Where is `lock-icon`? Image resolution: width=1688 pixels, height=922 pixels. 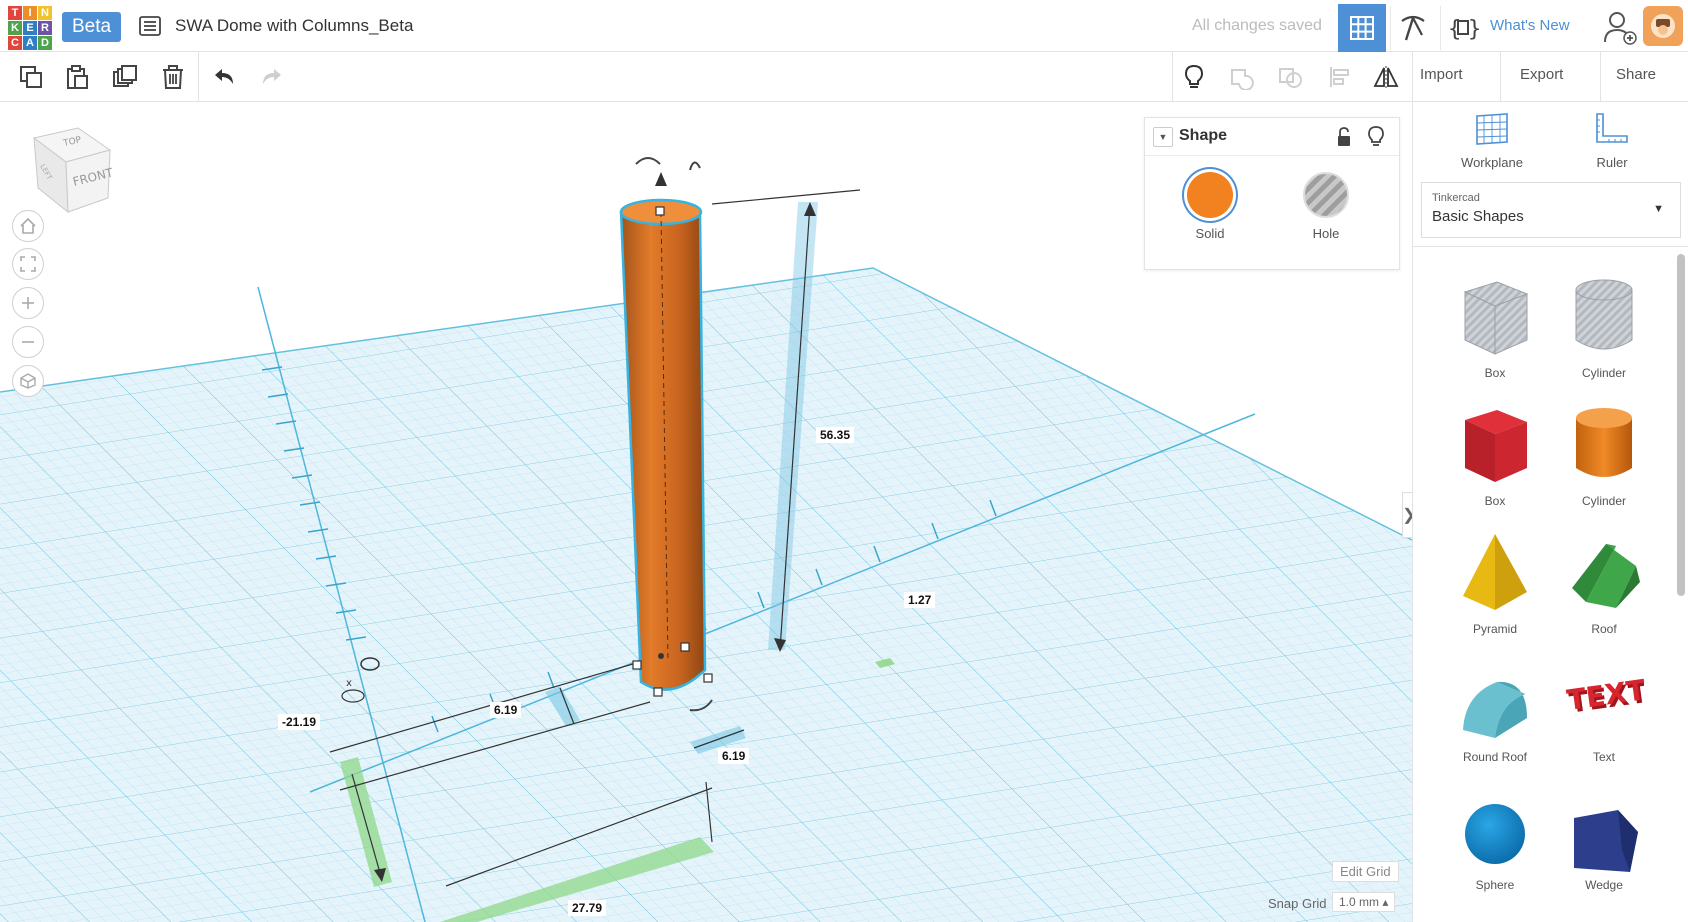 lock-icon is located at coordinates (1344, 139).